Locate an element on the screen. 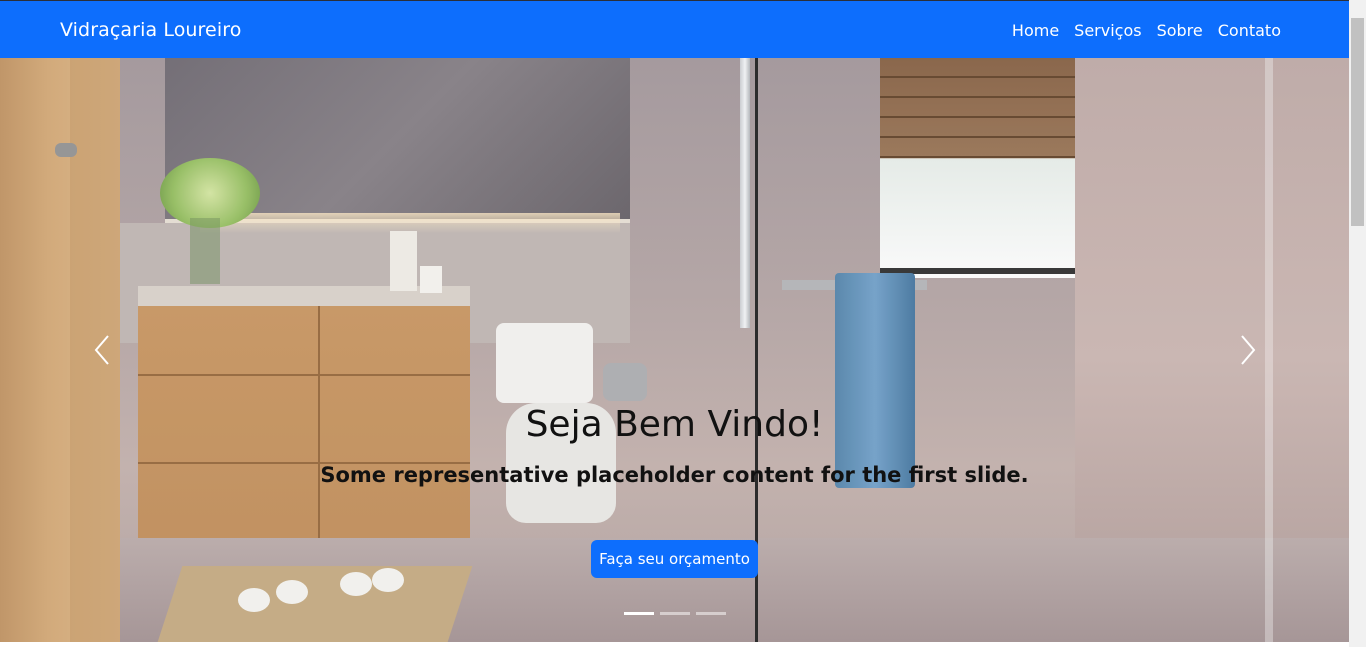 The width and height of the screenshot is (1366, 647). nav-link-contato: Contato is located at coordinates (1249, 30).